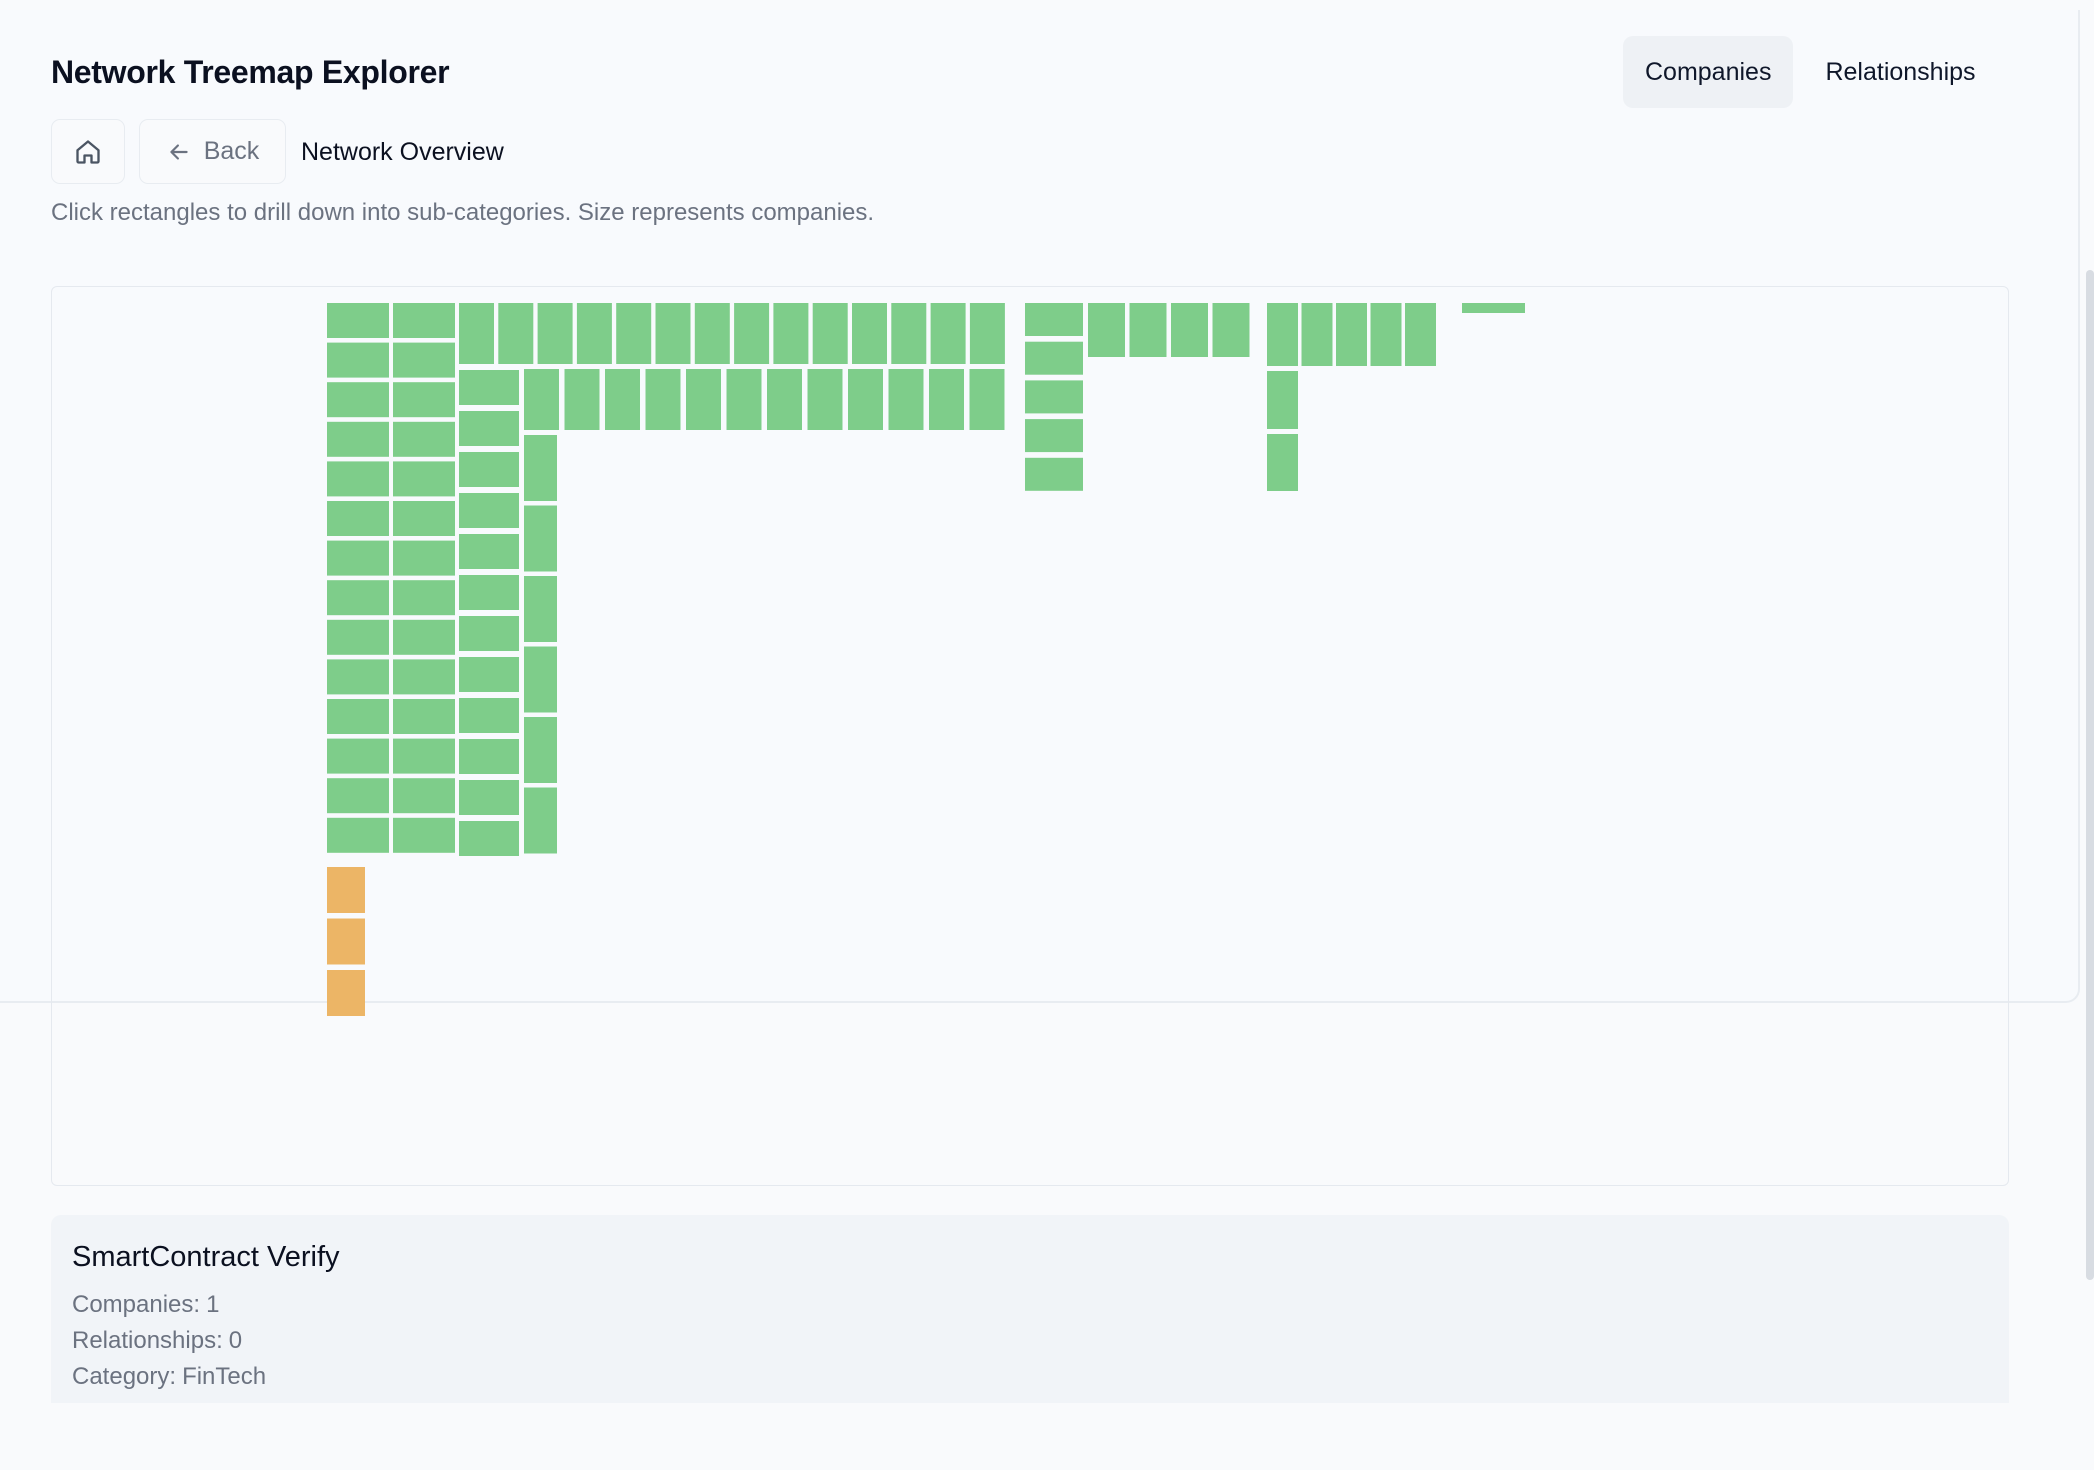  What do you see at coordinates (2090, 775) in the screenshot?
I see `scrollbar` at bounding box center [2090, 775].